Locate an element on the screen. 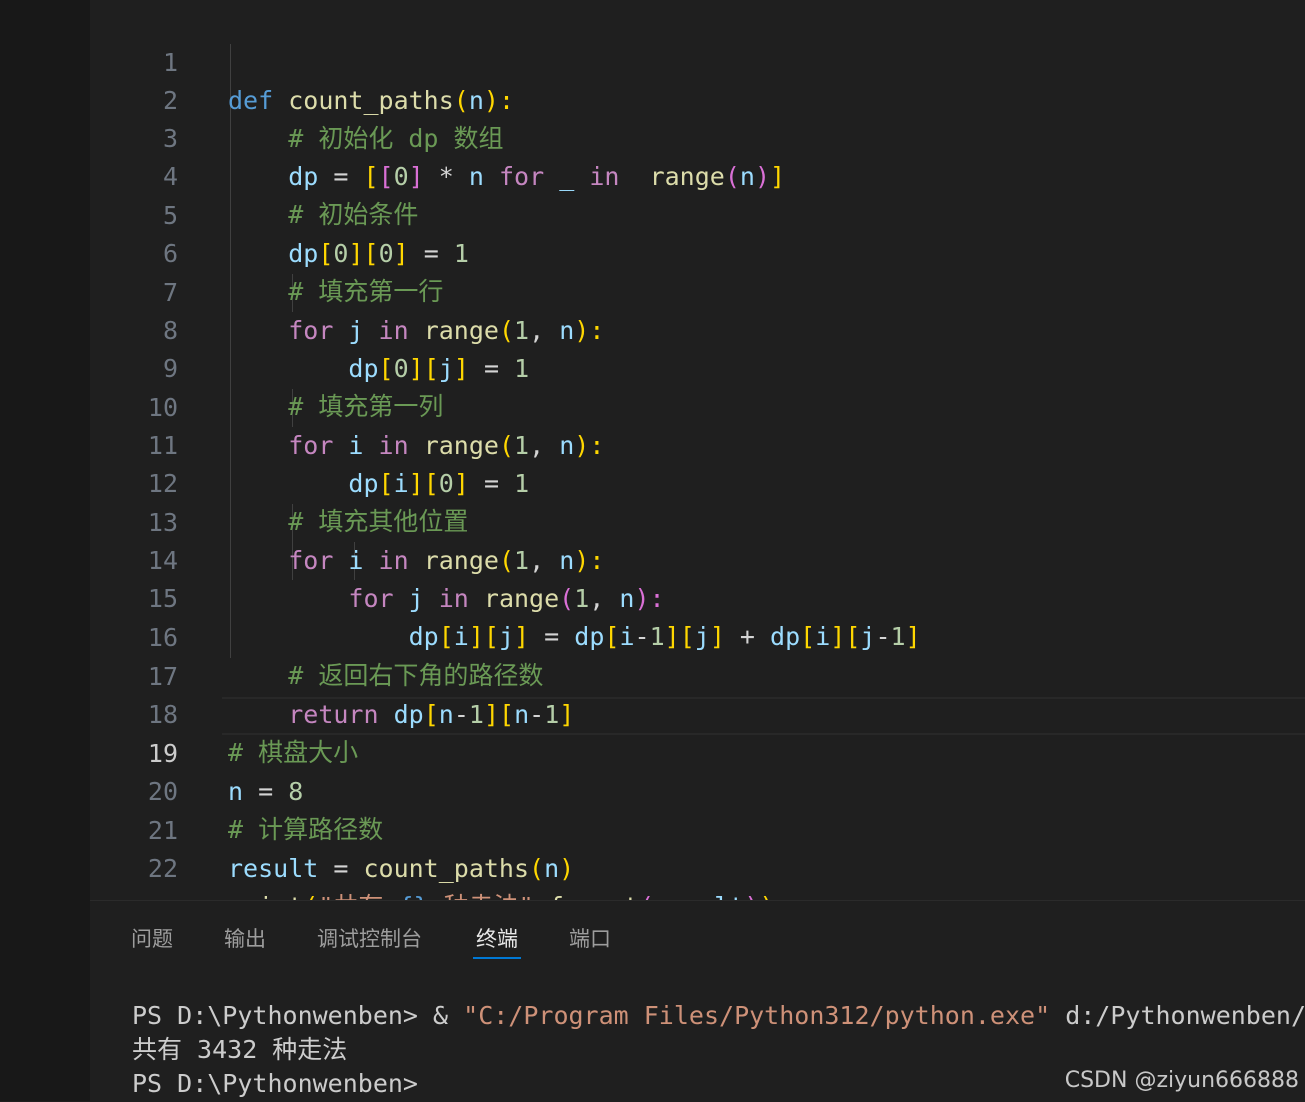  code-line: 14 for j in range(1, n): is located at coordinates (697, 558).